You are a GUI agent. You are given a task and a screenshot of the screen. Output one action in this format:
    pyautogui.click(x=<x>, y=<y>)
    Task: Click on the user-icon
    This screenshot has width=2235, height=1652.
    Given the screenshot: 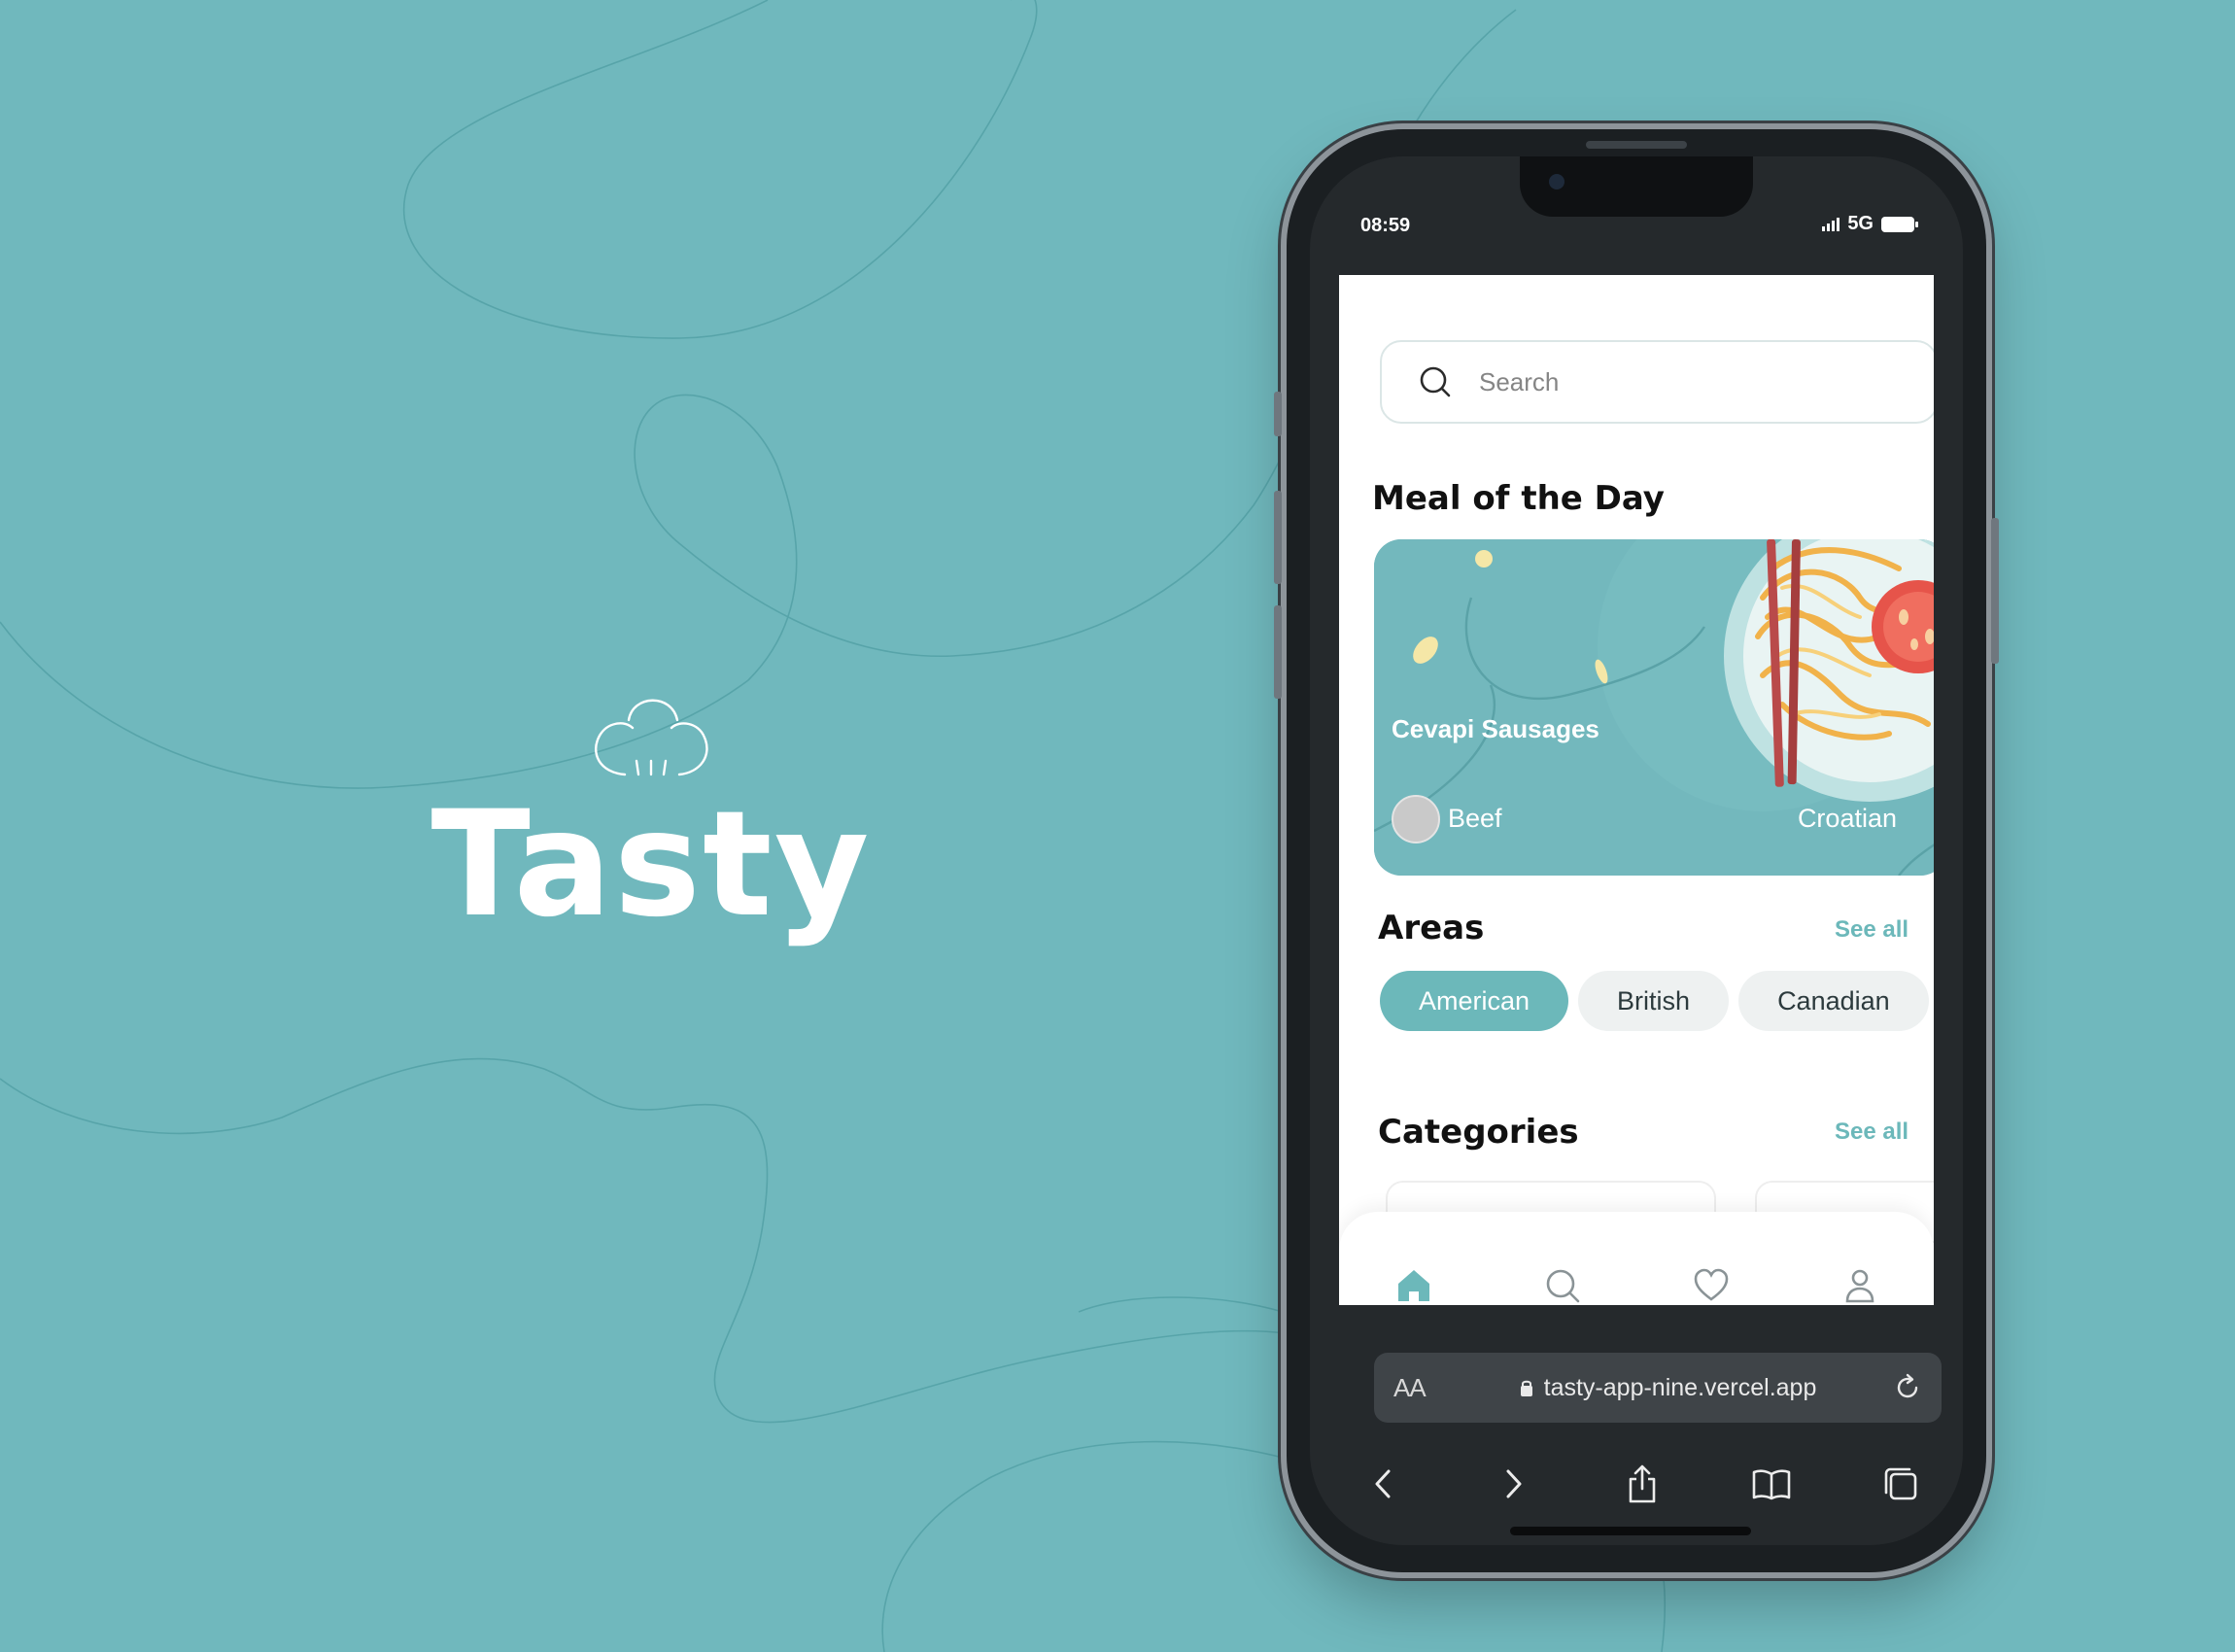 What is the action you would take?
    pyautogui.click(x=1859, y=1286)
    